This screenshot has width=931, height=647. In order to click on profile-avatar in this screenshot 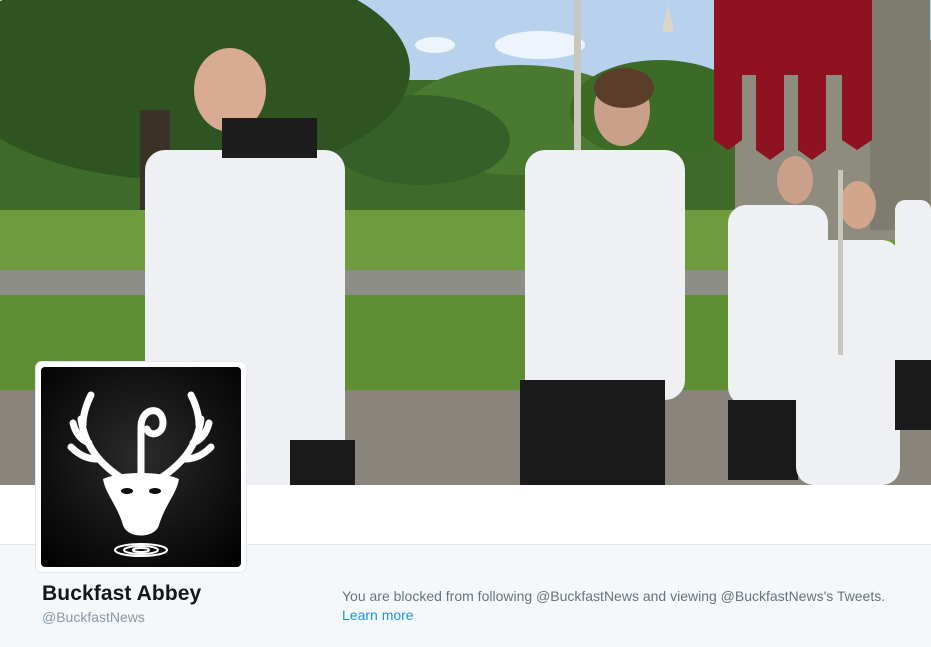, I will do `click(141, 467)`.